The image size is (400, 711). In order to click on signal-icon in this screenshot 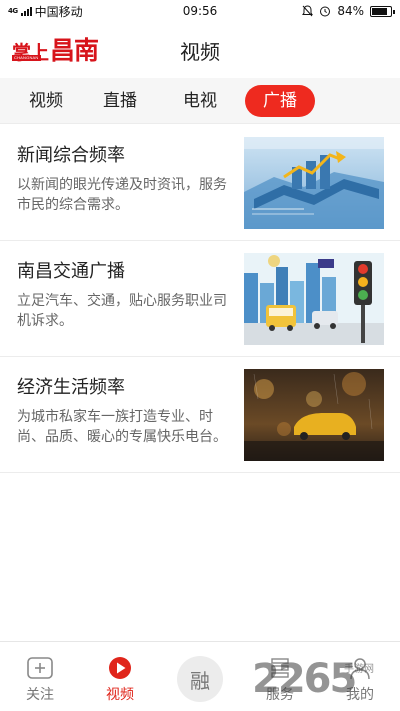, I will do `click(26, 11)`.